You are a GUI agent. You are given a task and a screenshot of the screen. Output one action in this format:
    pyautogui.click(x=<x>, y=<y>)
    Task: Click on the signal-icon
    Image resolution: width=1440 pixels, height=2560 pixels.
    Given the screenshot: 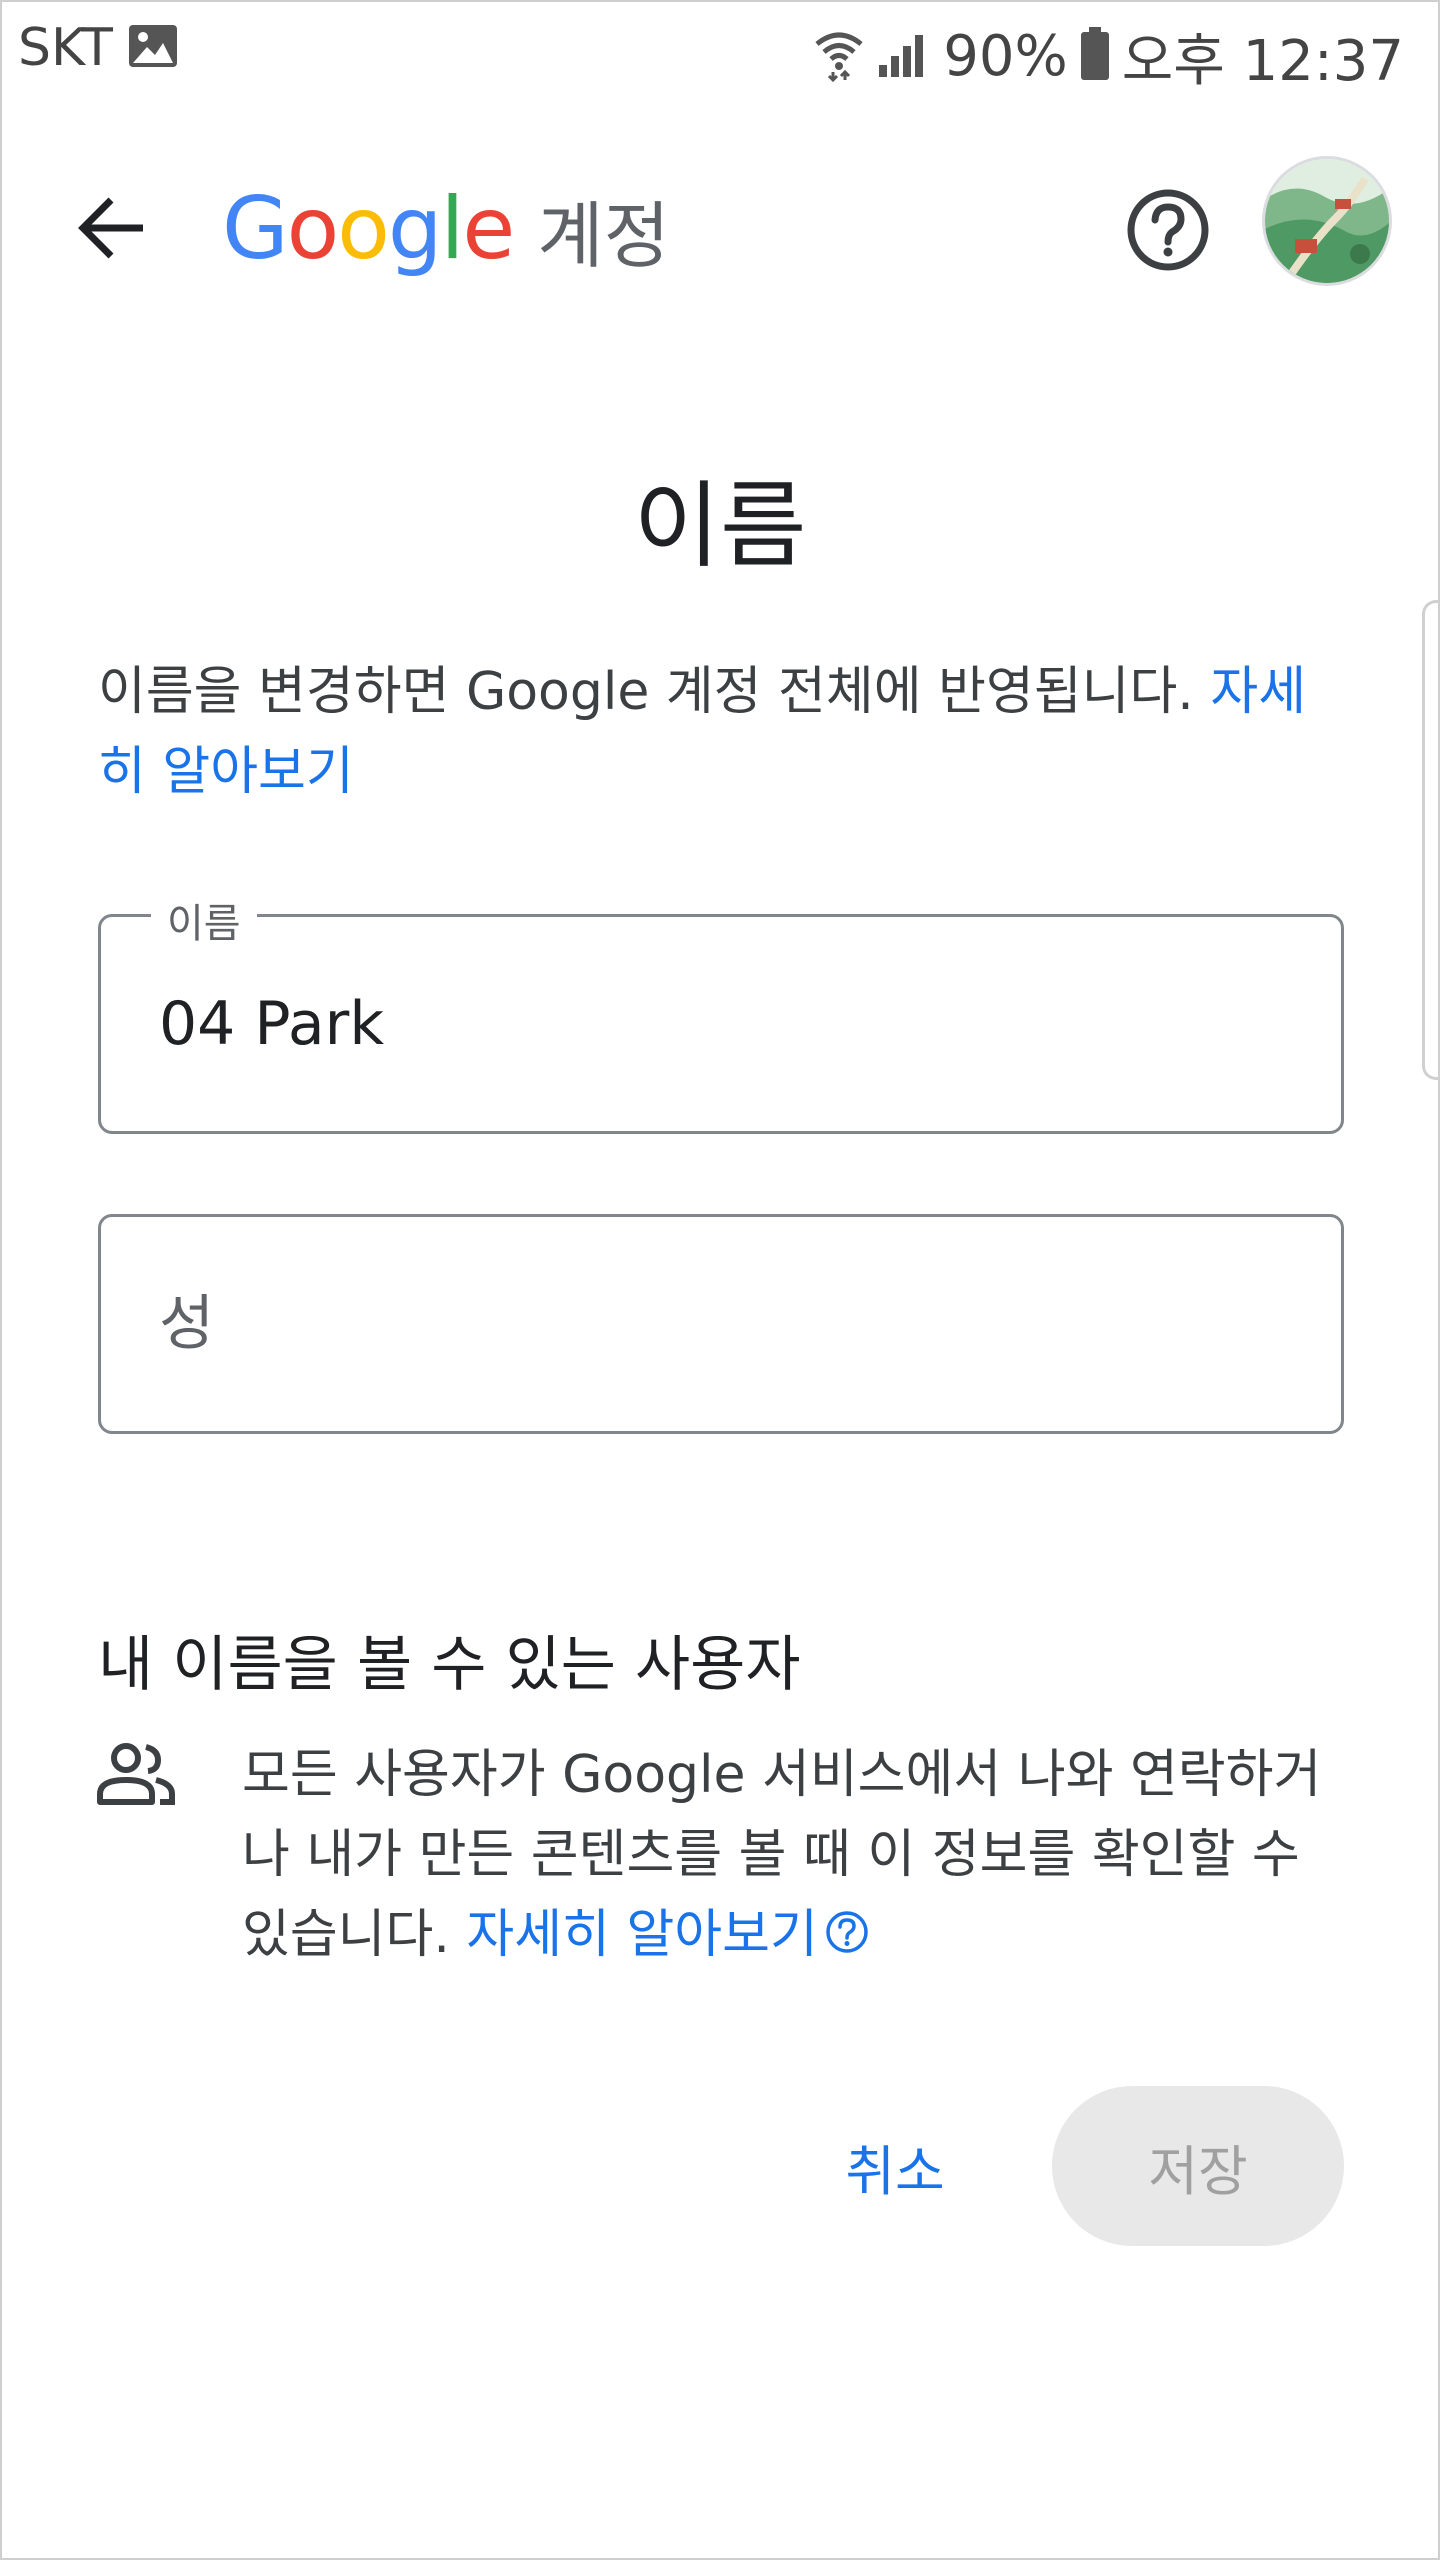 What is the action you would take?
    pyautogui.click(x=904, y=56)
    